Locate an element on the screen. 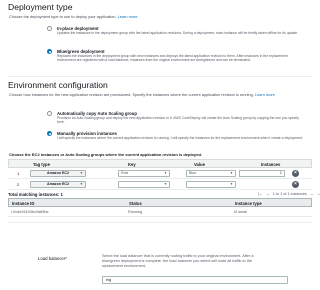  first-page-icon: |← is located at coordinates (260, 194).